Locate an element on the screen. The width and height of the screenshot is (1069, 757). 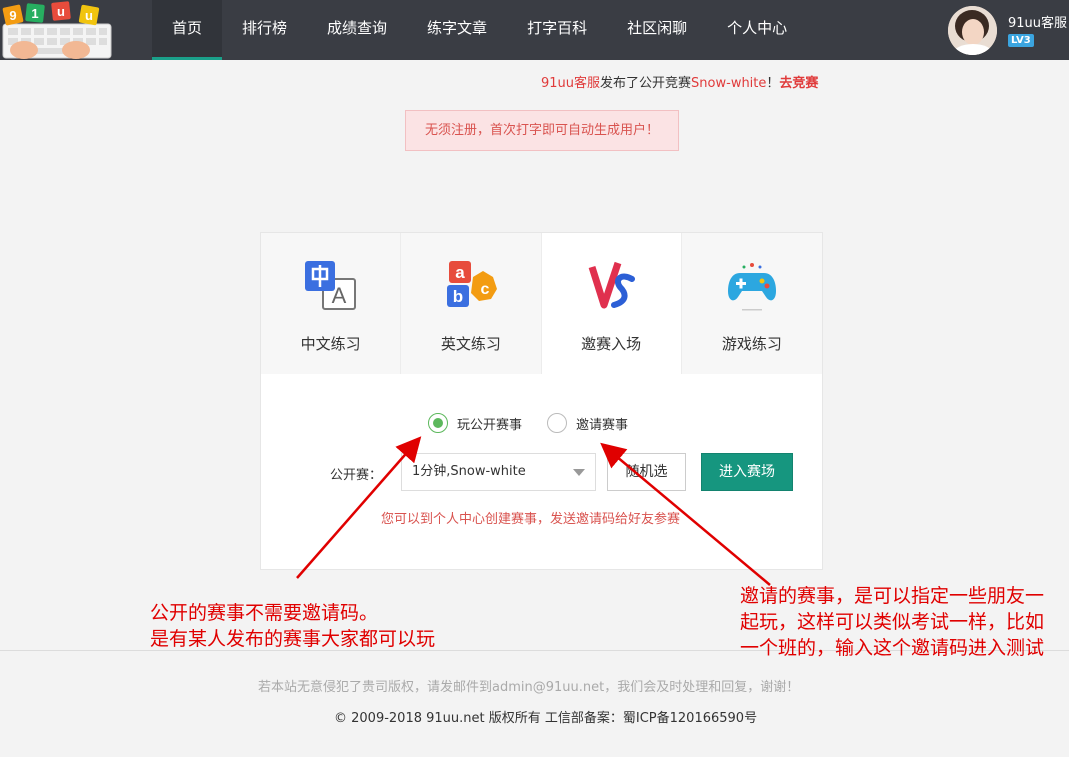
public-contest-label: 公开赛： is located at coordinates (356, 475).